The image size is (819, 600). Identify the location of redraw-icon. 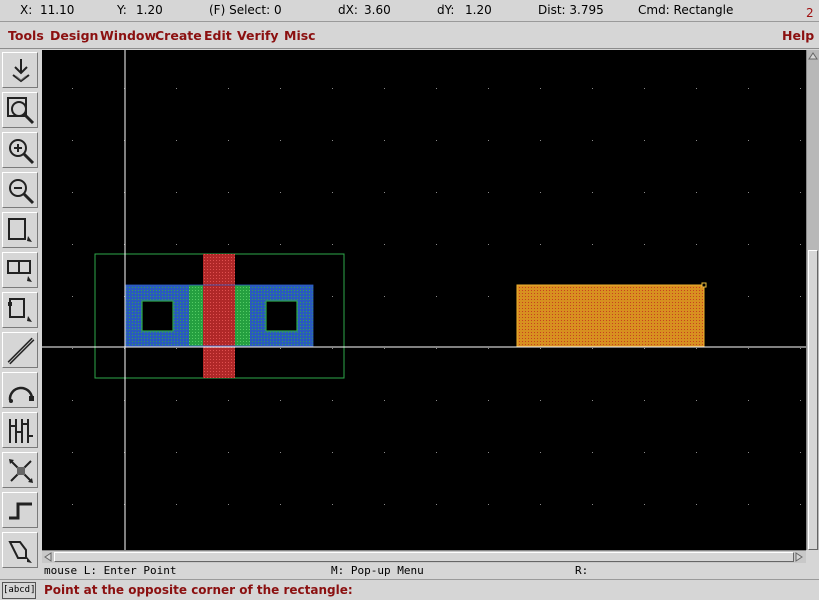
(20, 310).